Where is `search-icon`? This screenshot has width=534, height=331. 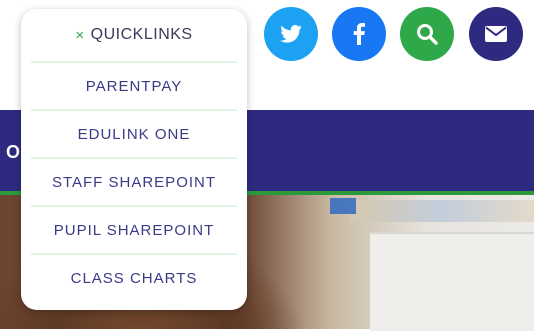
search-icon is located at coordinates (427, 34).